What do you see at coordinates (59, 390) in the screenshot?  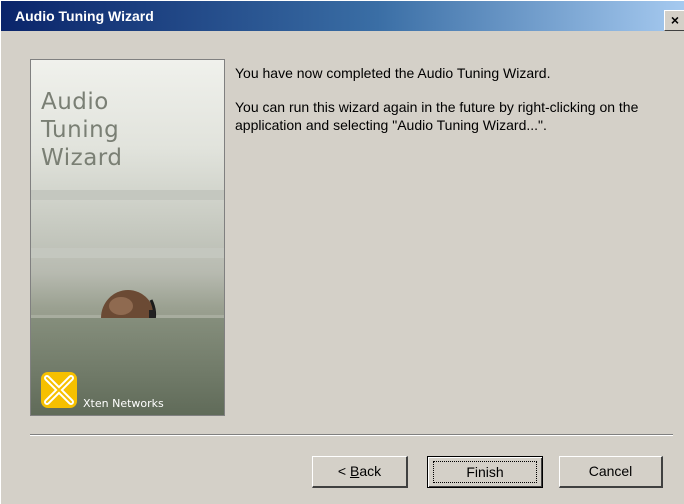 I see `xten-logo-icon` at bounding box center [59, 390].